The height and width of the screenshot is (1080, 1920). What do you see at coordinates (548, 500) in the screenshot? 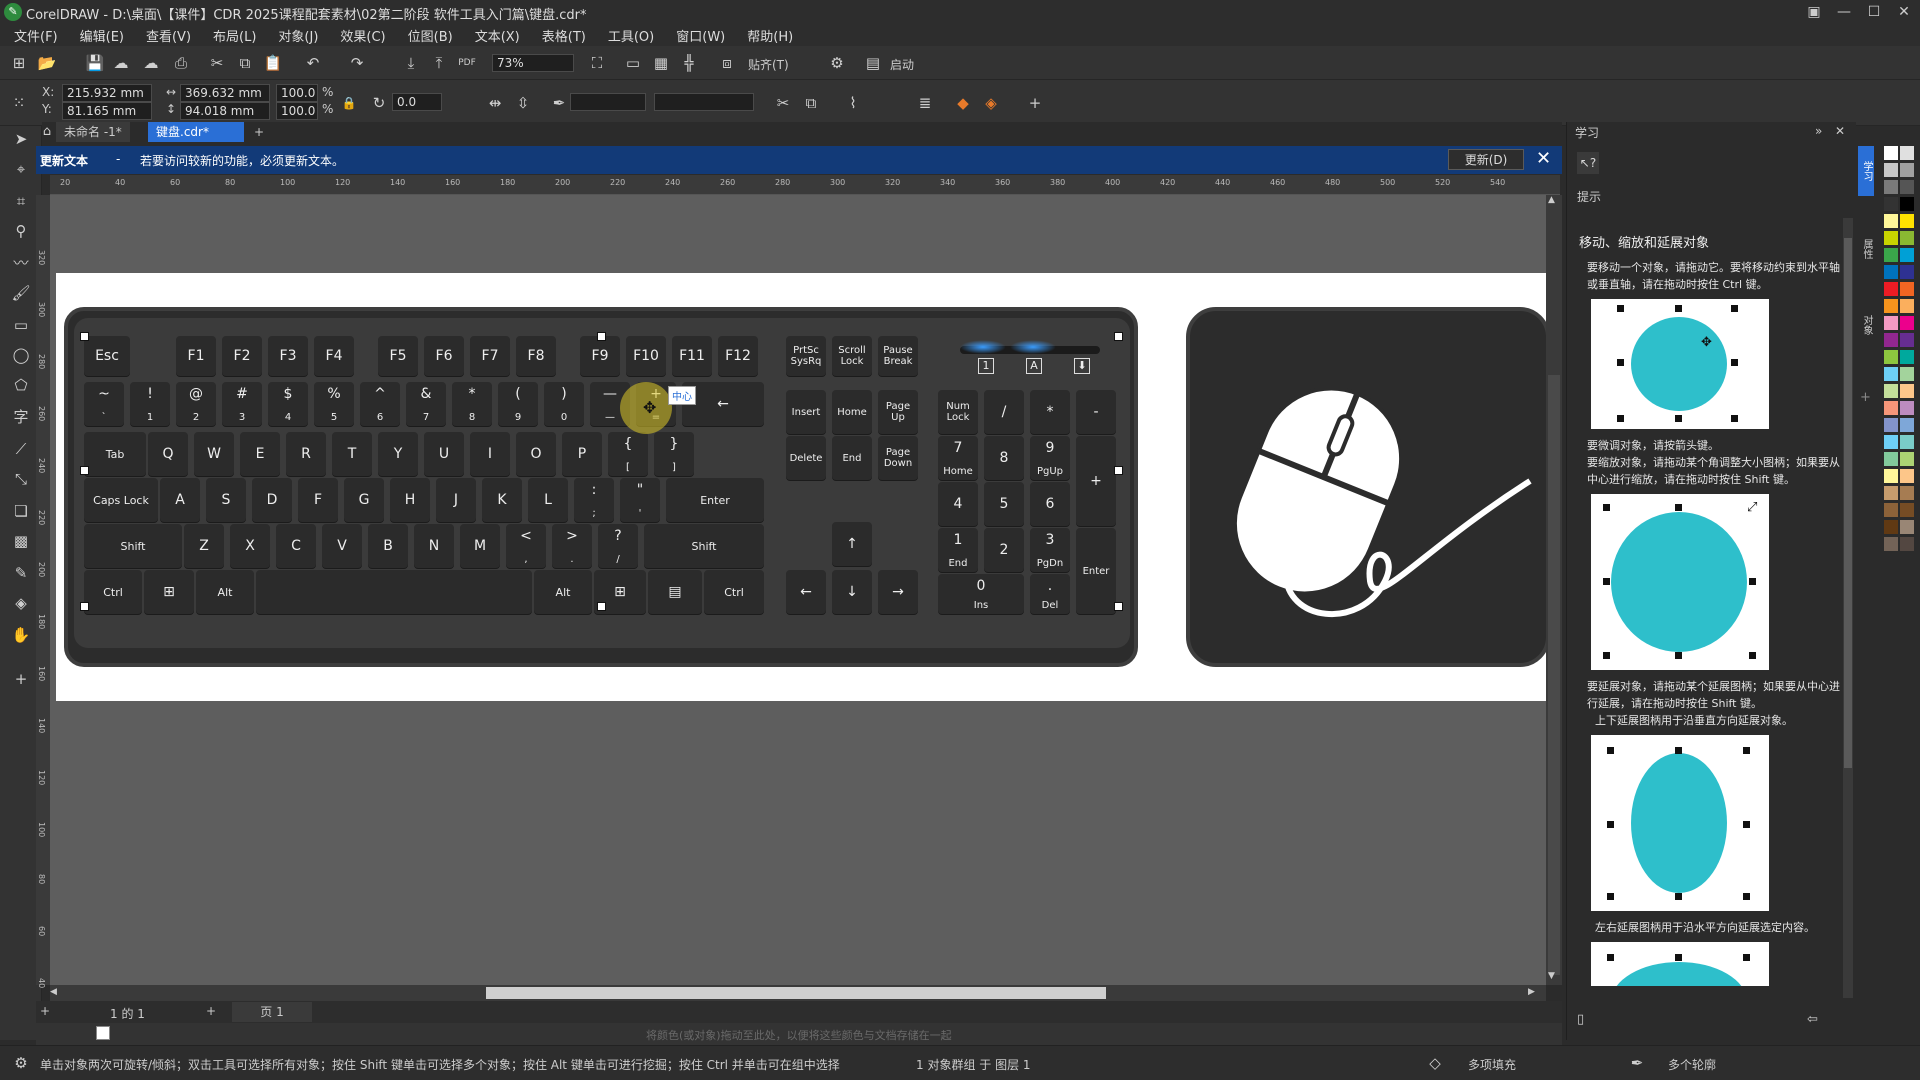
I see `key-l: L` at bounding box center [548, 500].